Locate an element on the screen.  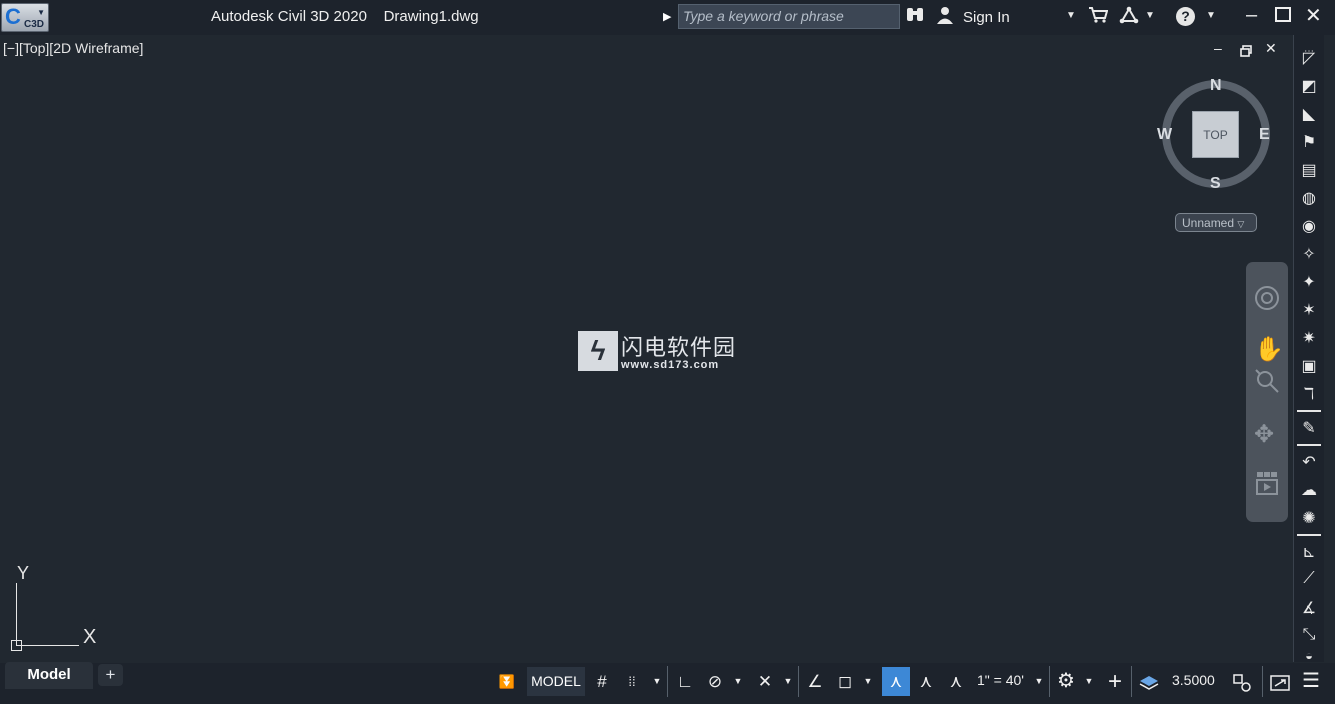
help-icon: ? is located at coordinates (1185, 16).